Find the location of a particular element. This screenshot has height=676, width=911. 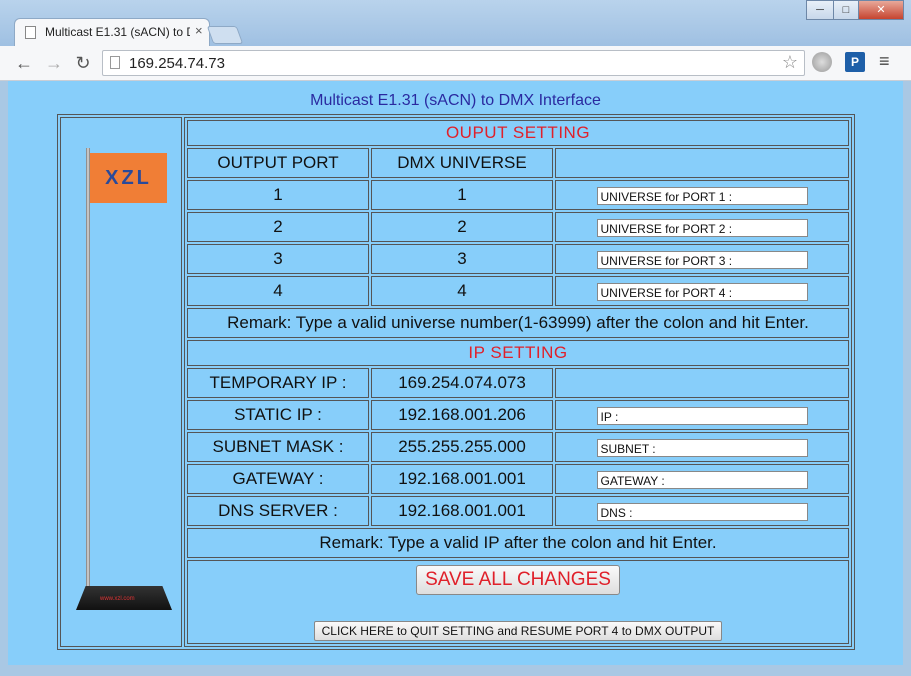

output-row: 3 3 UNIVERSE for PORT 3 : is located at coordinates (518, 259).